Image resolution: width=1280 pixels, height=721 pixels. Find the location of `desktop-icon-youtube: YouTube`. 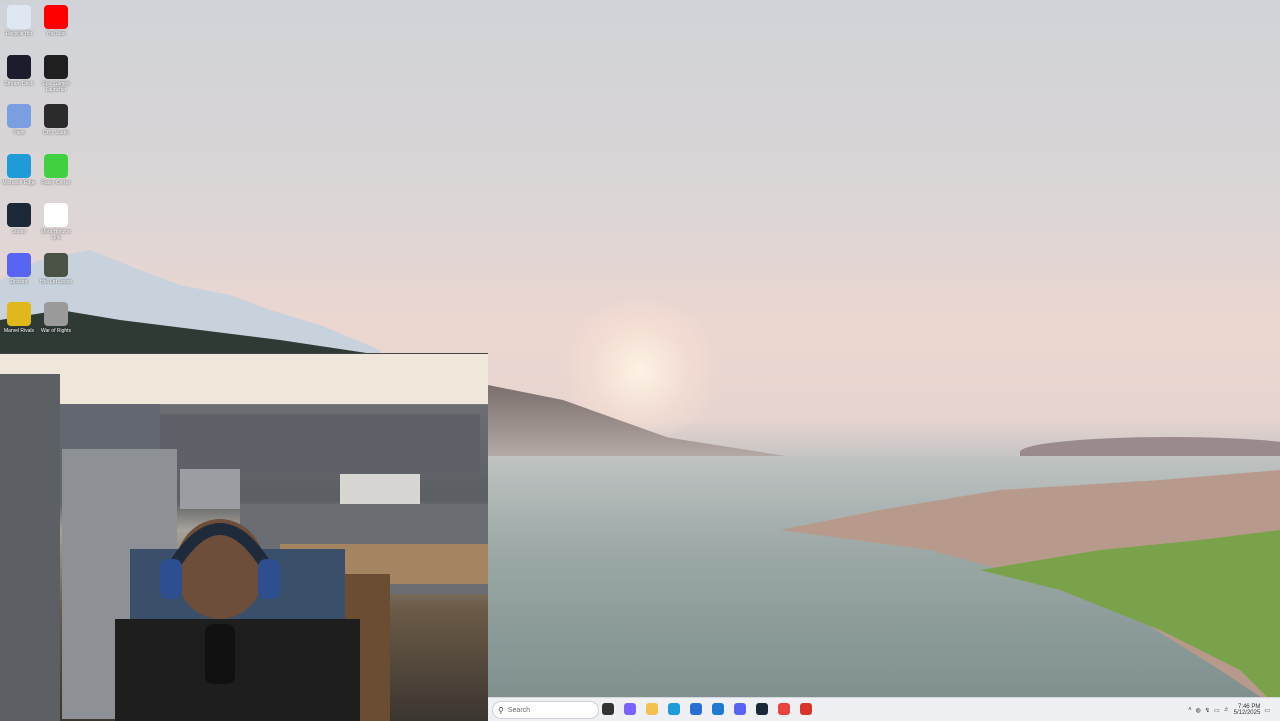

desktop-icon-youtube: YouTube is located at coordinates (56, 28).